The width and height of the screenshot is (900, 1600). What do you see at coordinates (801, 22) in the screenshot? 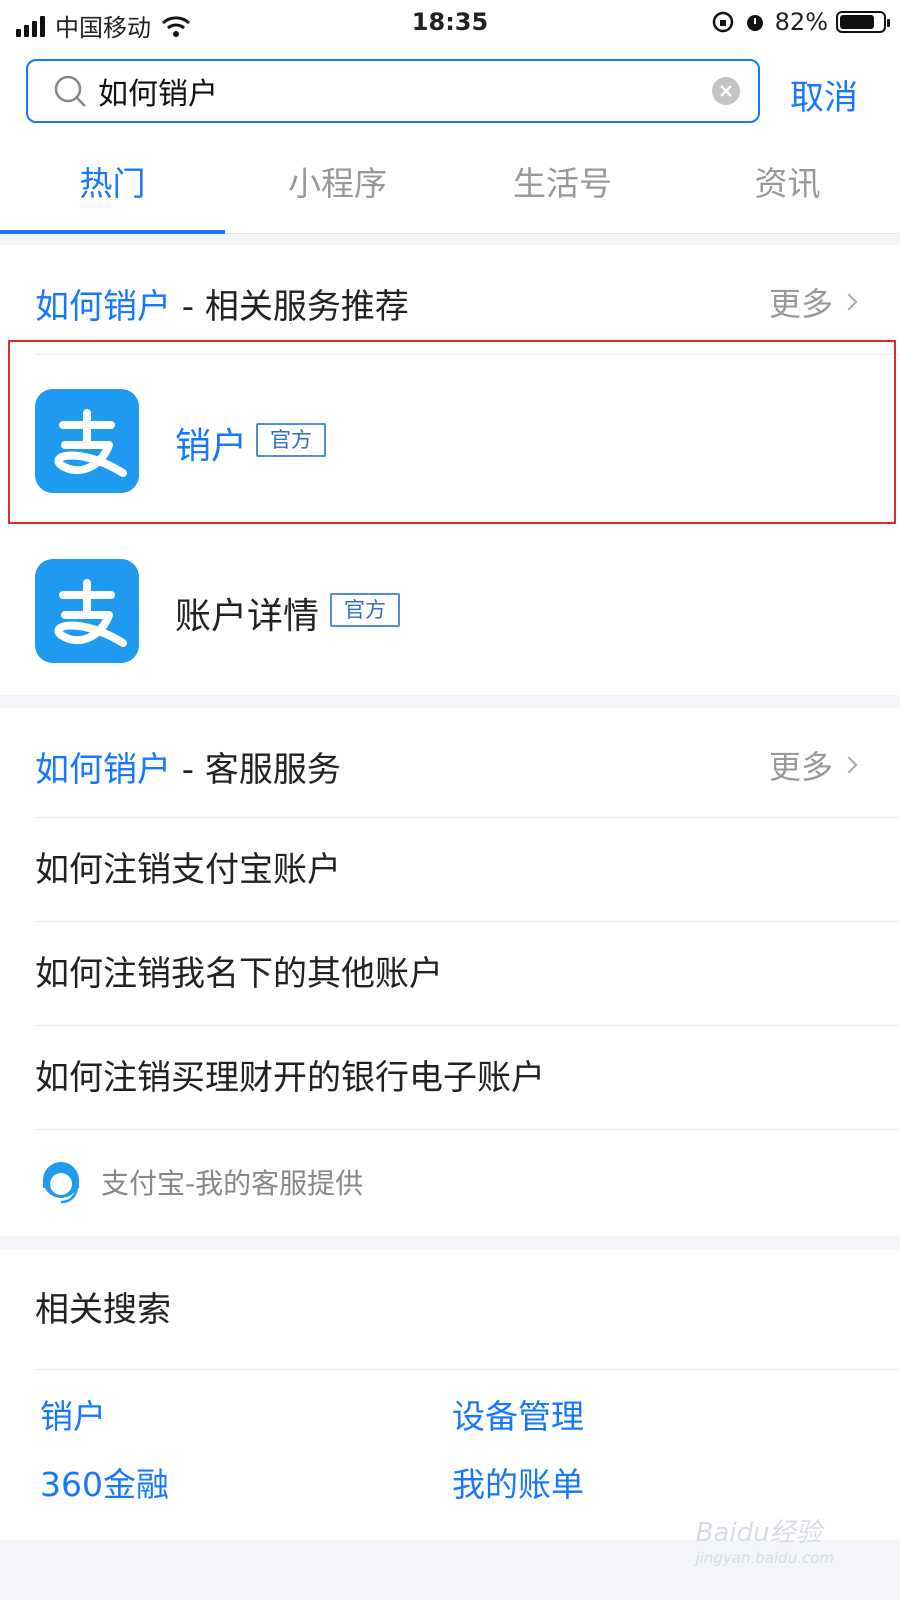
I see `battery-percent: 82%` at bounding box center [801, 22].